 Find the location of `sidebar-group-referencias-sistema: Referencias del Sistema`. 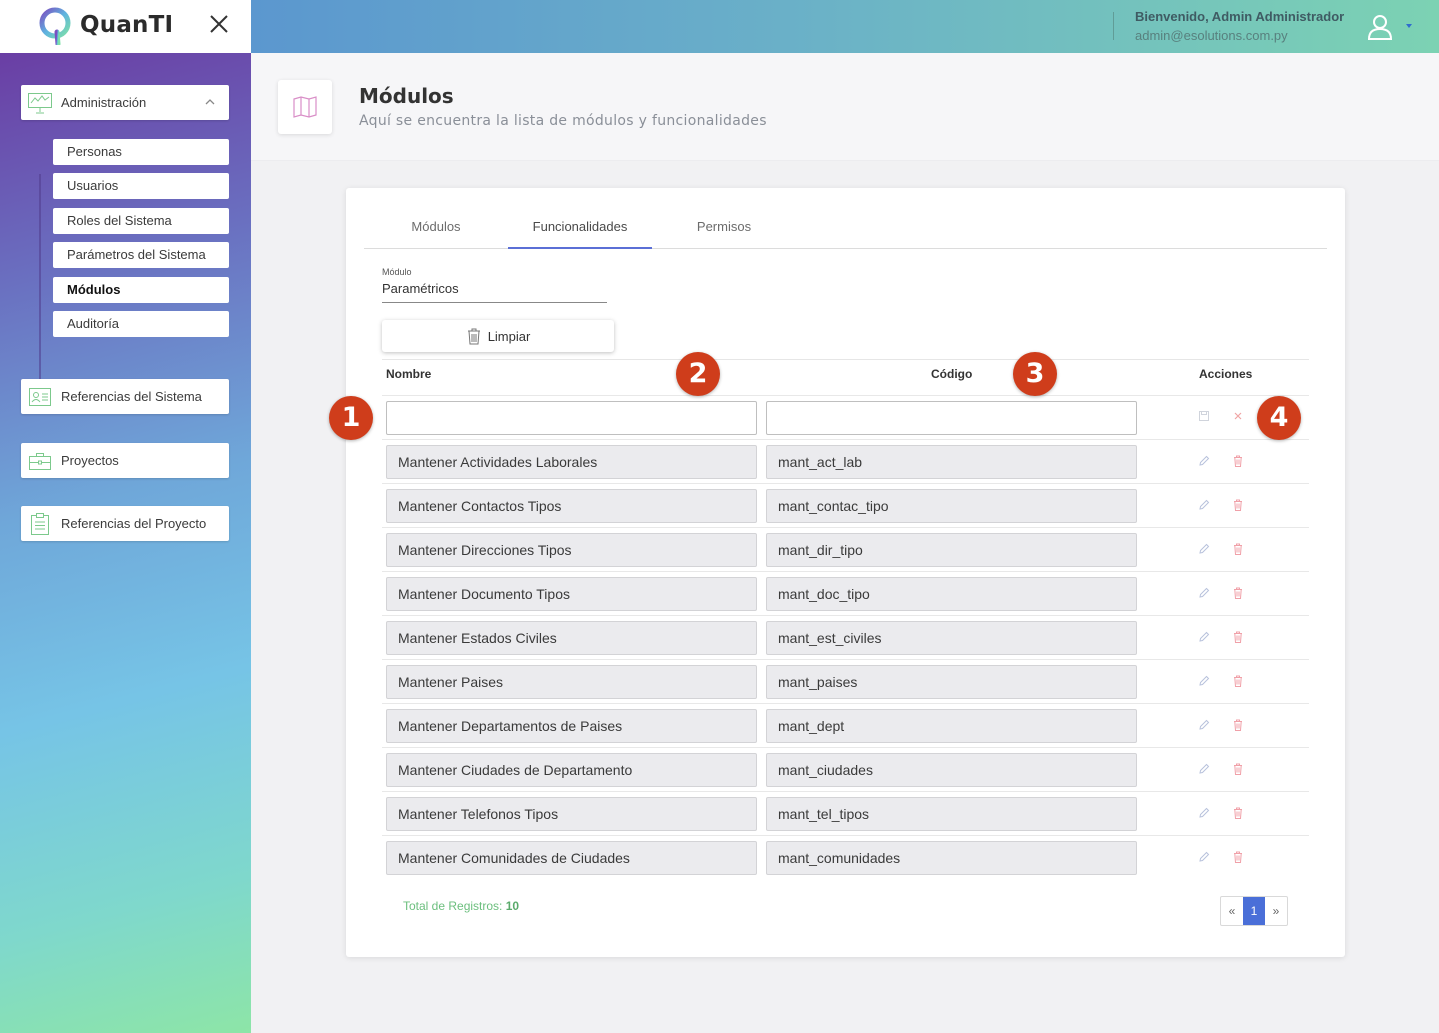

sidebar-group-referencias-sistema: Referencias del Sistema is located at coordinates (125, 396).